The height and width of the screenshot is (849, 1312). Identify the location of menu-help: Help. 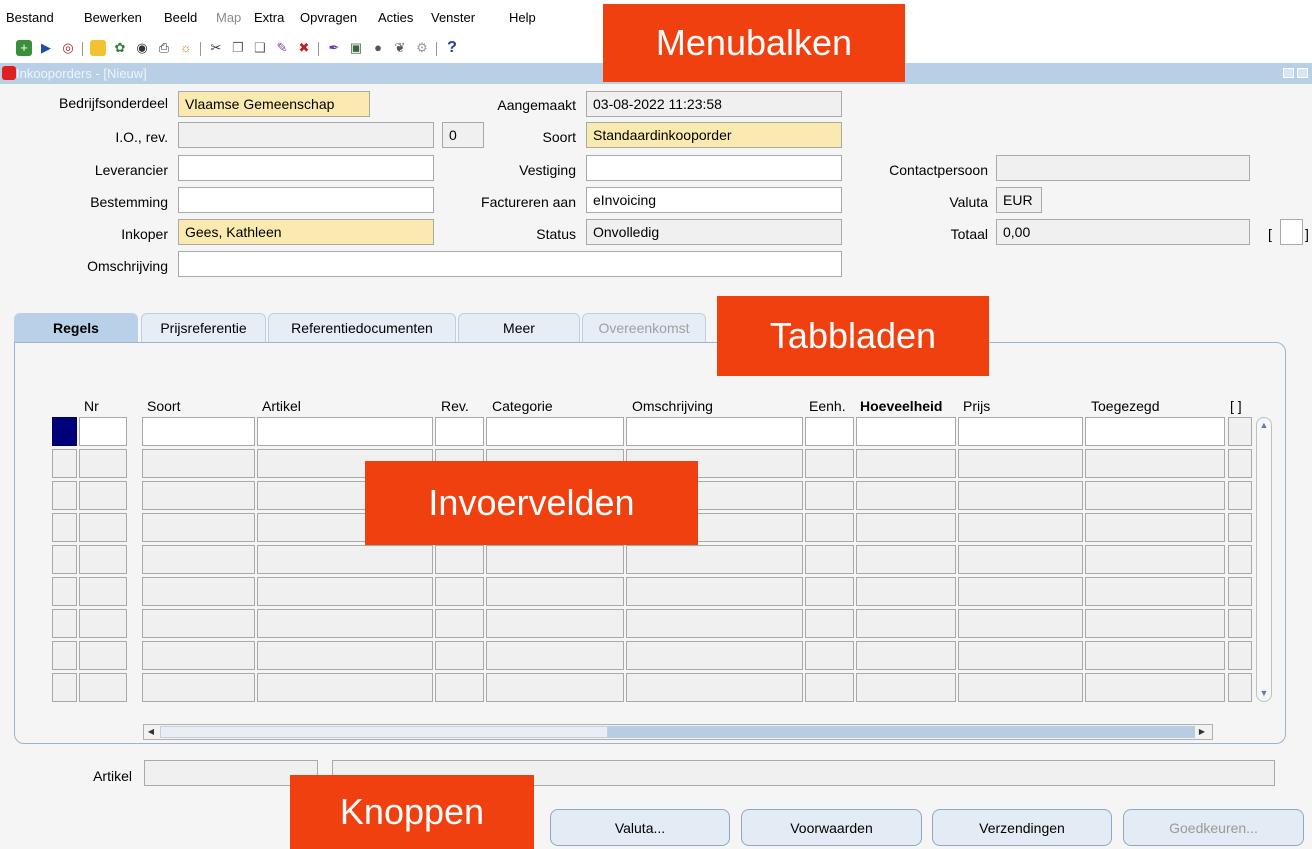
(522, 17).